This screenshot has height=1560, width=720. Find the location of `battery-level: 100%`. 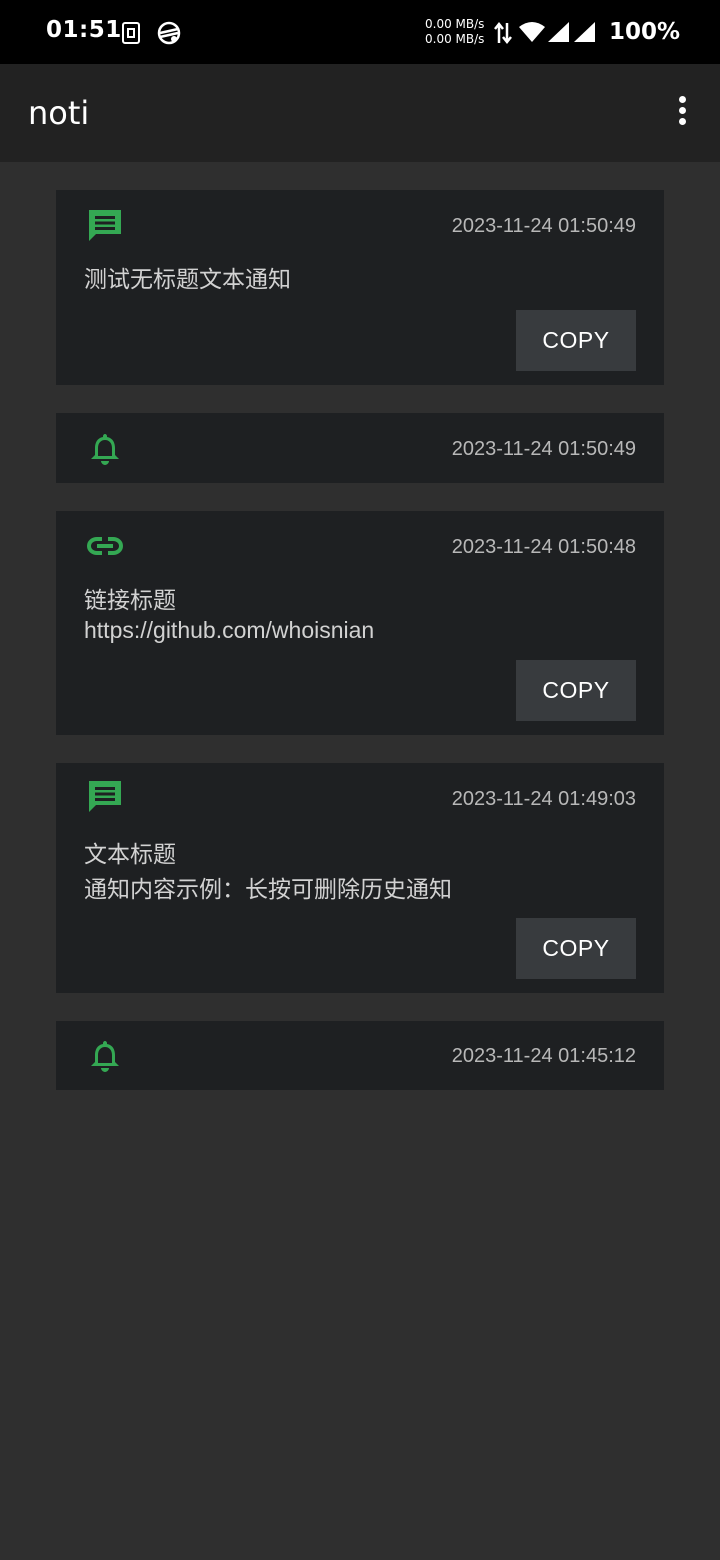

battery-level: 100% is located at coordinates (645, 32).